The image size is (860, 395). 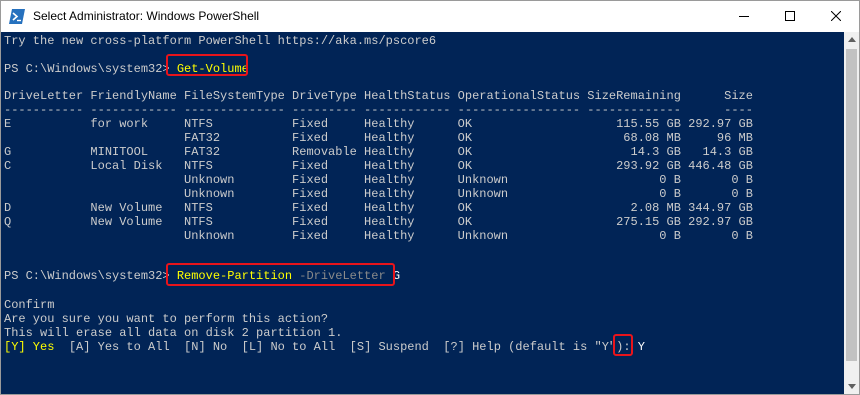 I want to click on close-button, so click(x=836, y=16).